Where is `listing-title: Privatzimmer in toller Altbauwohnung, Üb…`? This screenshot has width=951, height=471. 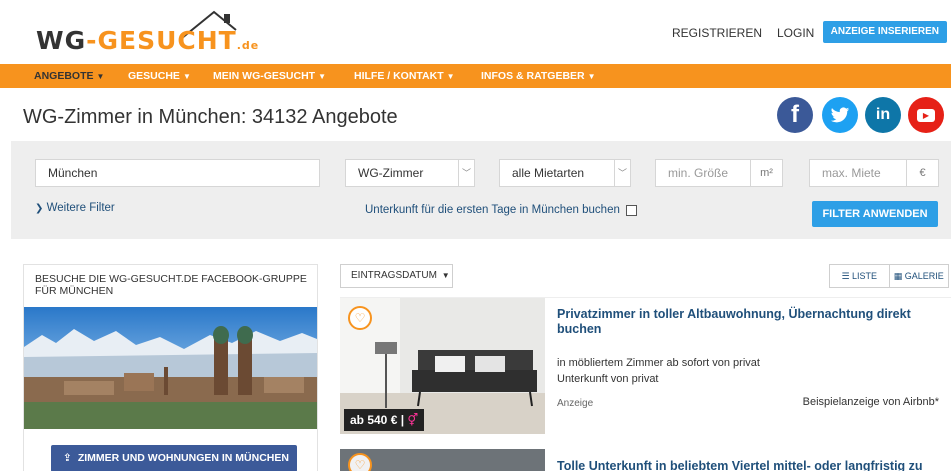 listing-title: Privatzimmer in toller Altbauwohnung, Üb… is located at coordinates (747, 322).